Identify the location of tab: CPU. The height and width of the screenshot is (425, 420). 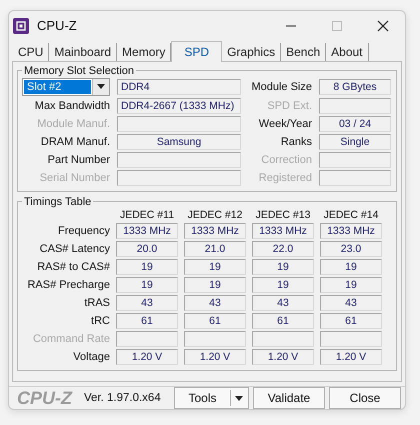
(31, 51).